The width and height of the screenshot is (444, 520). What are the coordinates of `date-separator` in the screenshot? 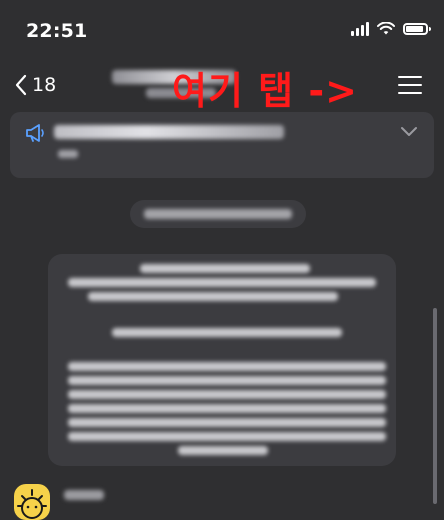 It's located at (218, 214).